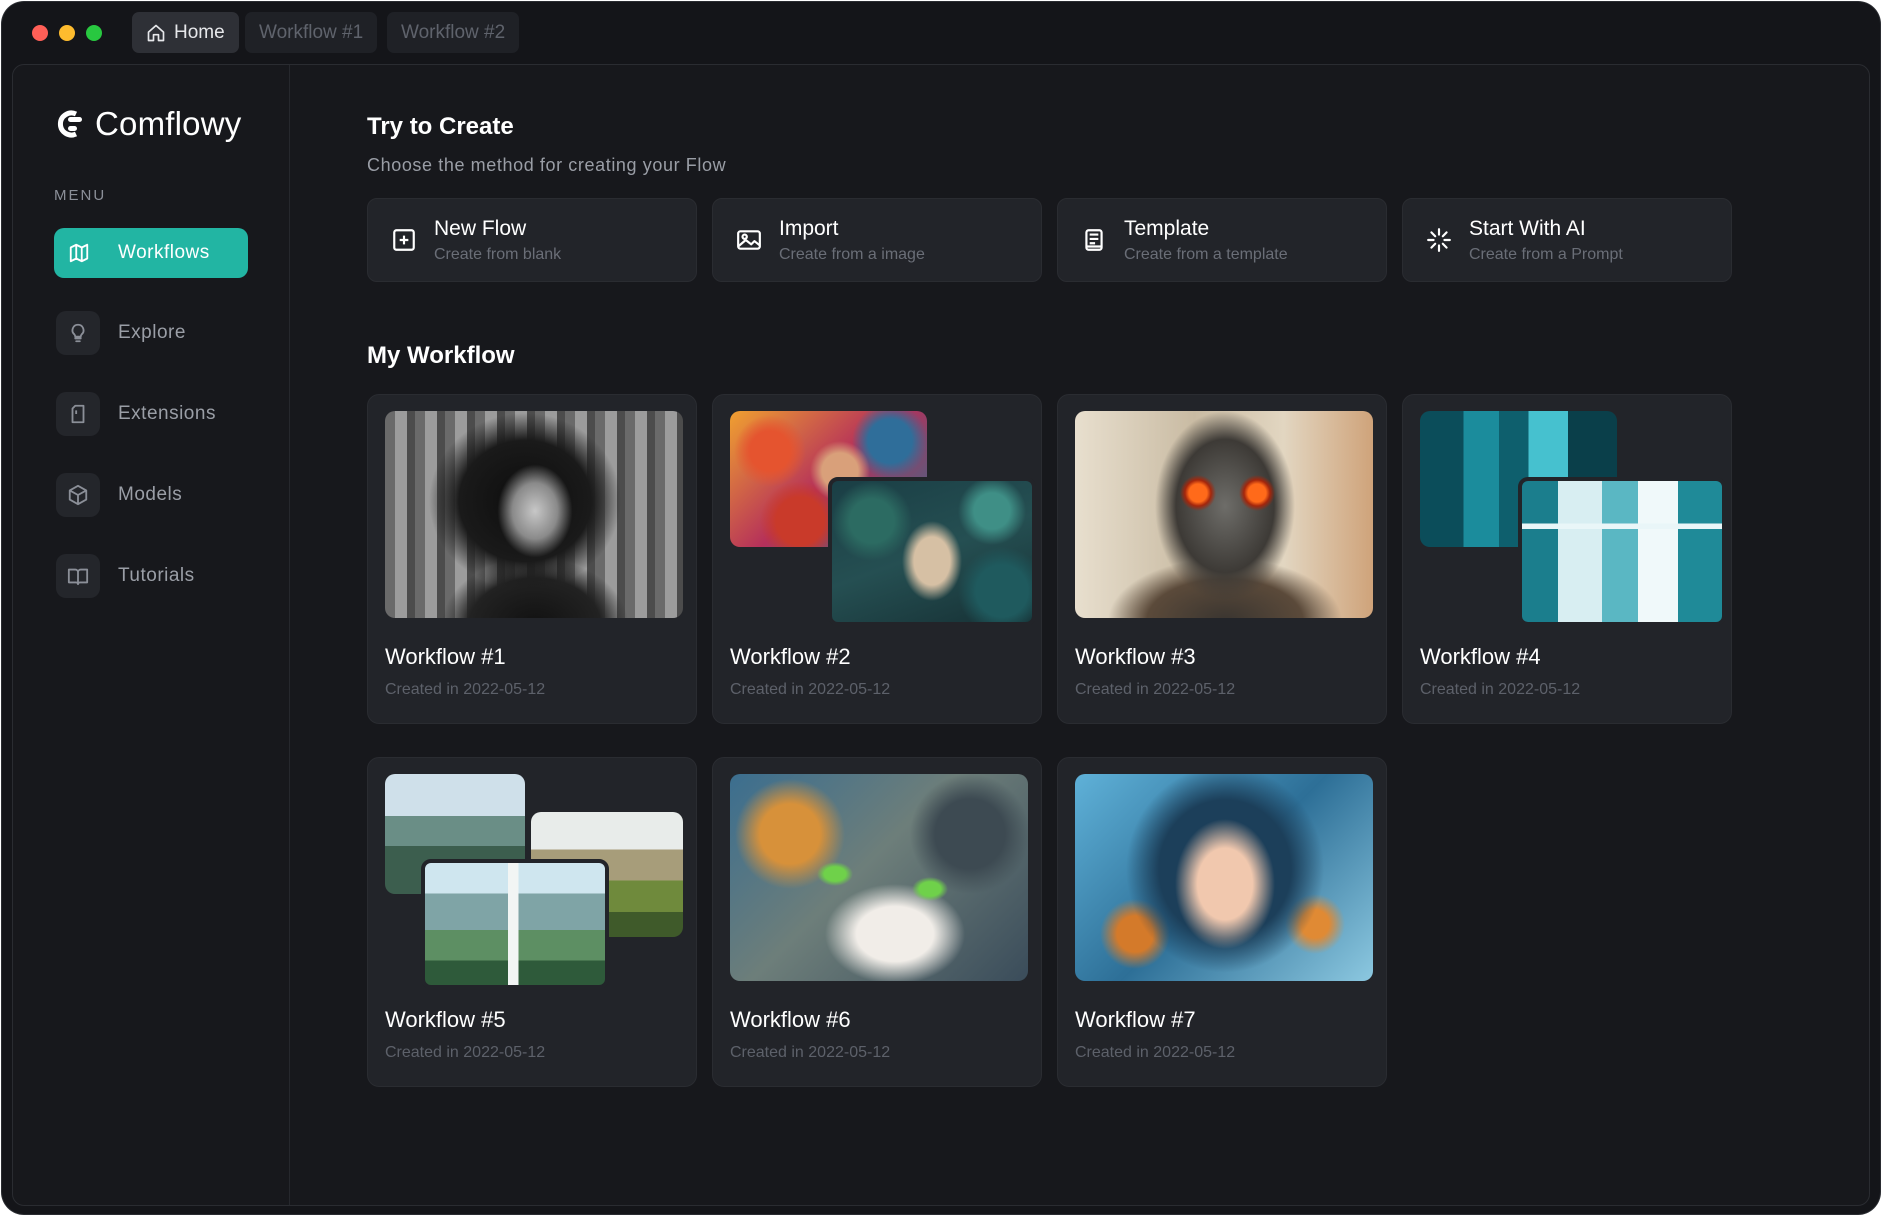 Image resolution: width=1884 pixels, height=1218 pixels. I want to click on menu-label: MENU, so click(80, 195).